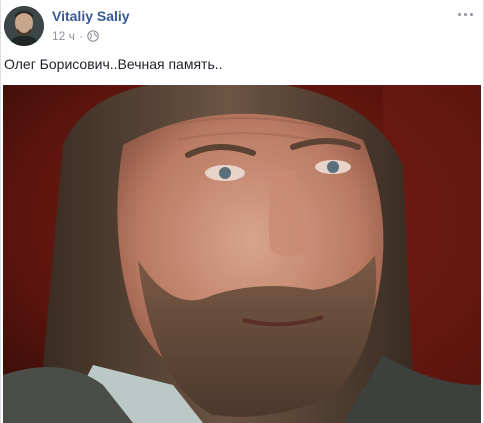  I want to click on post-meta: 12 ч ·, so click(75, 36).